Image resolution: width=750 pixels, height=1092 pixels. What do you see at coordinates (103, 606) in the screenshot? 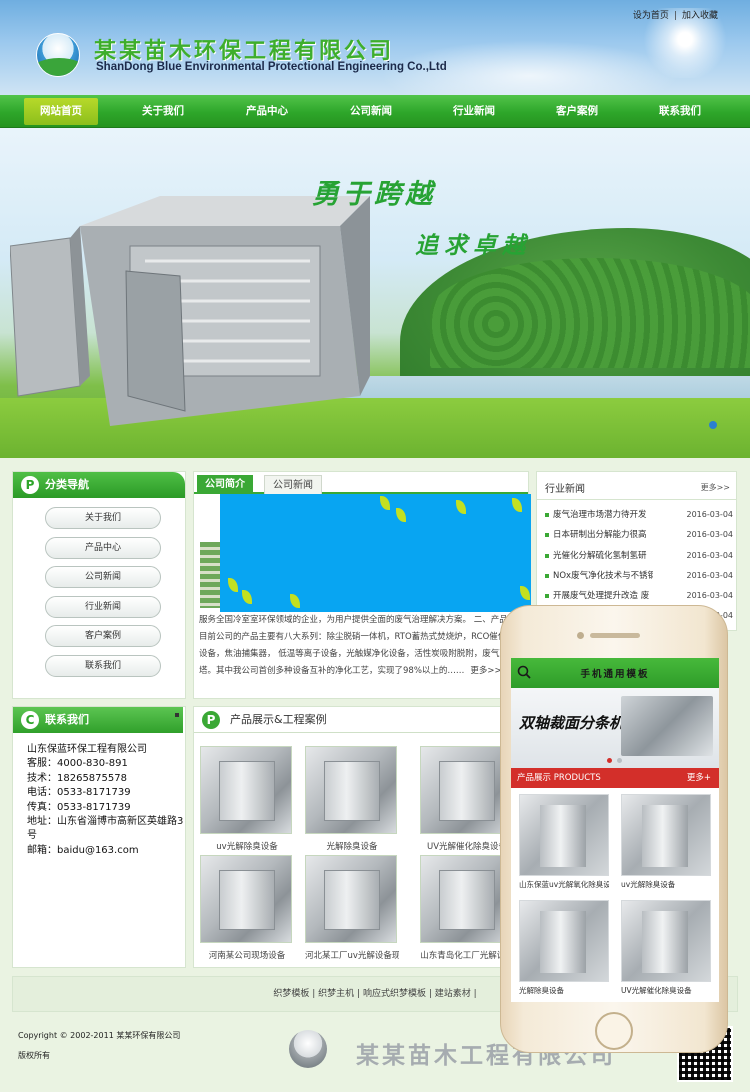
I see `category-item-industry-news: 行业新闻` at bounding box center [103, 606].